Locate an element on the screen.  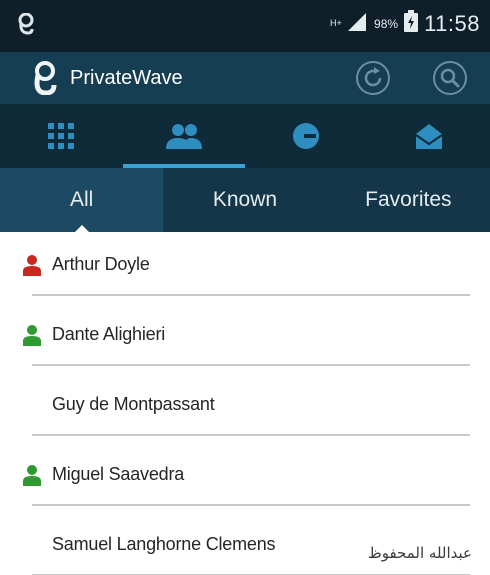
tab-all: All is located at coordinates (82, 200).